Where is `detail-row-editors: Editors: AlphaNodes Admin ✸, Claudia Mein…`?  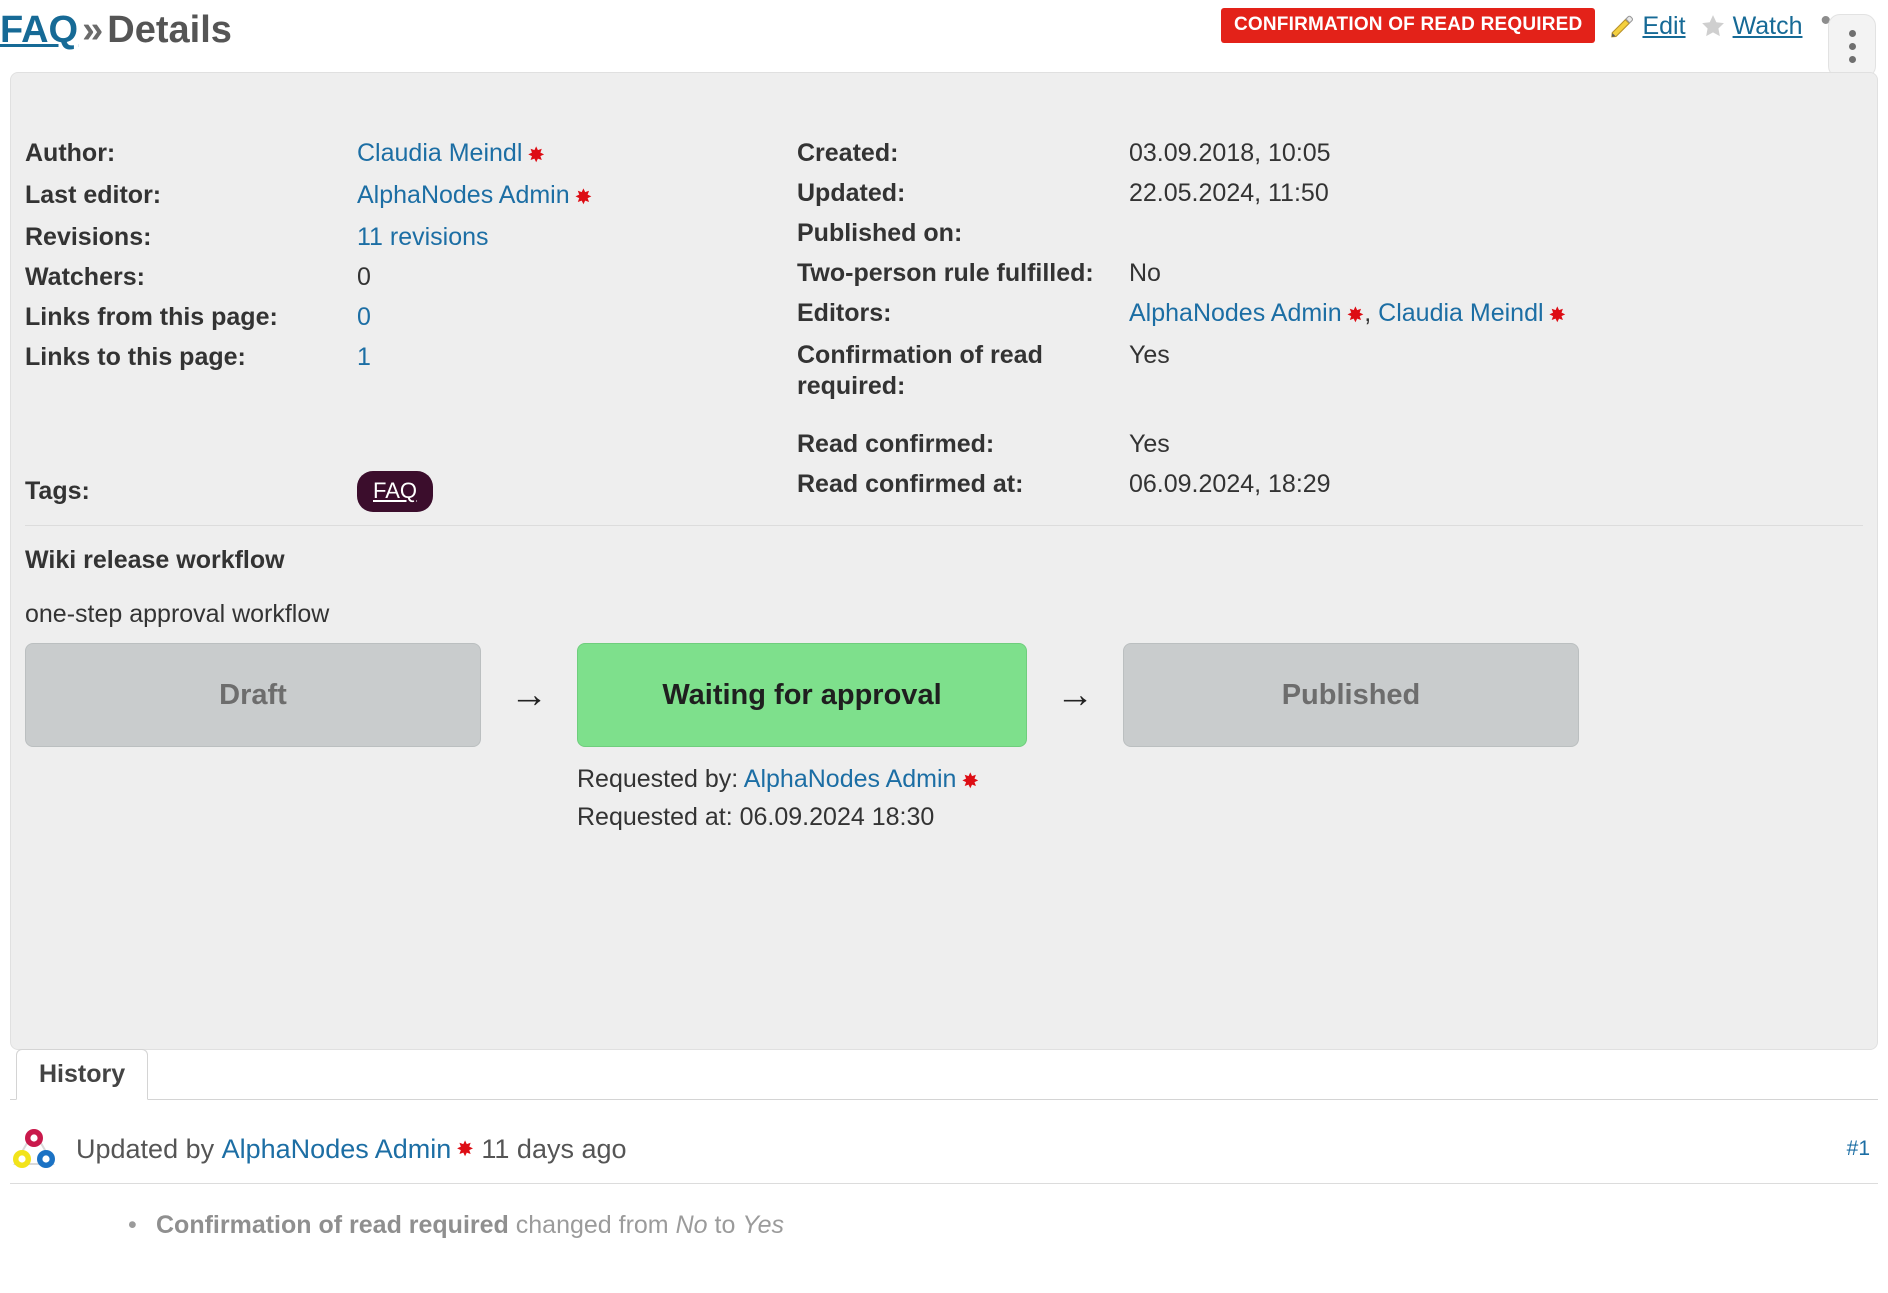 detail-row-editors: Editors: AlphaNodes Admin ✸, Claudia Mein… is located at coordinates (1337, 314).